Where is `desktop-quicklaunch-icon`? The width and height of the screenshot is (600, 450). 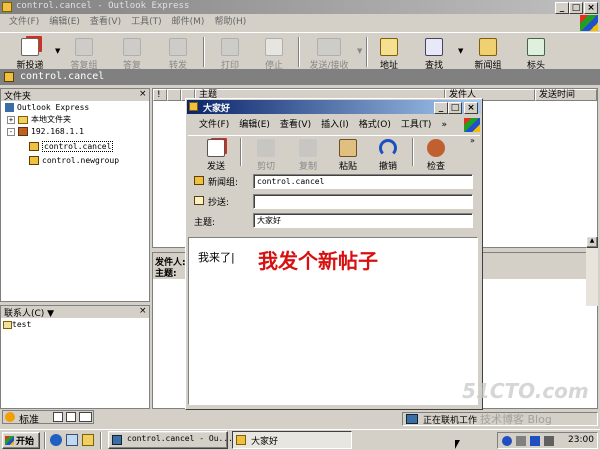 desktop-quicklaunch-icon is located at coordinates (72, 440).